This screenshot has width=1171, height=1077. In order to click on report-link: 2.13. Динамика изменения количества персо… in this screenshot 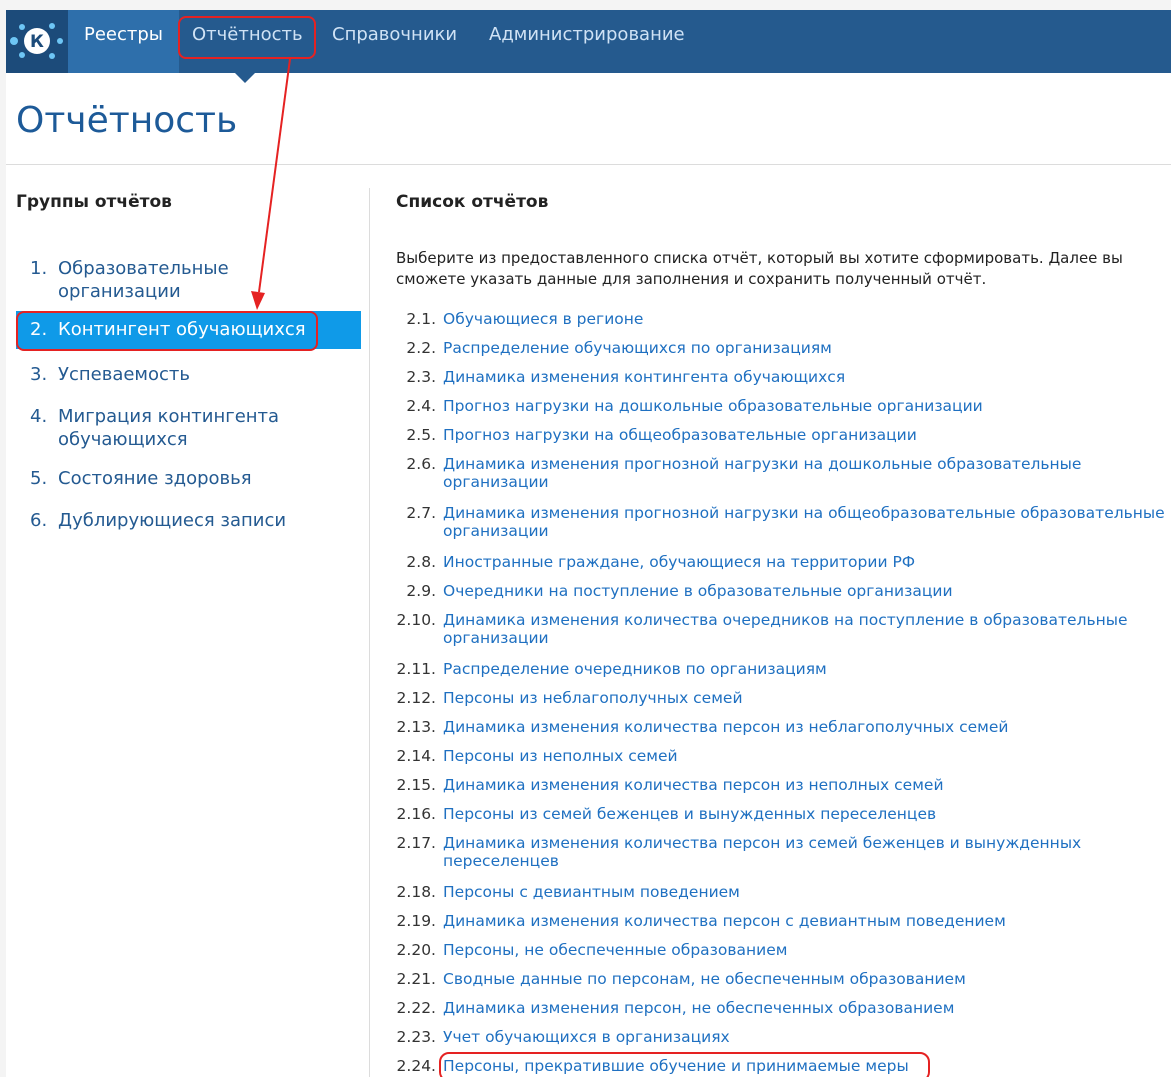, I will do `click(778, 732)`.